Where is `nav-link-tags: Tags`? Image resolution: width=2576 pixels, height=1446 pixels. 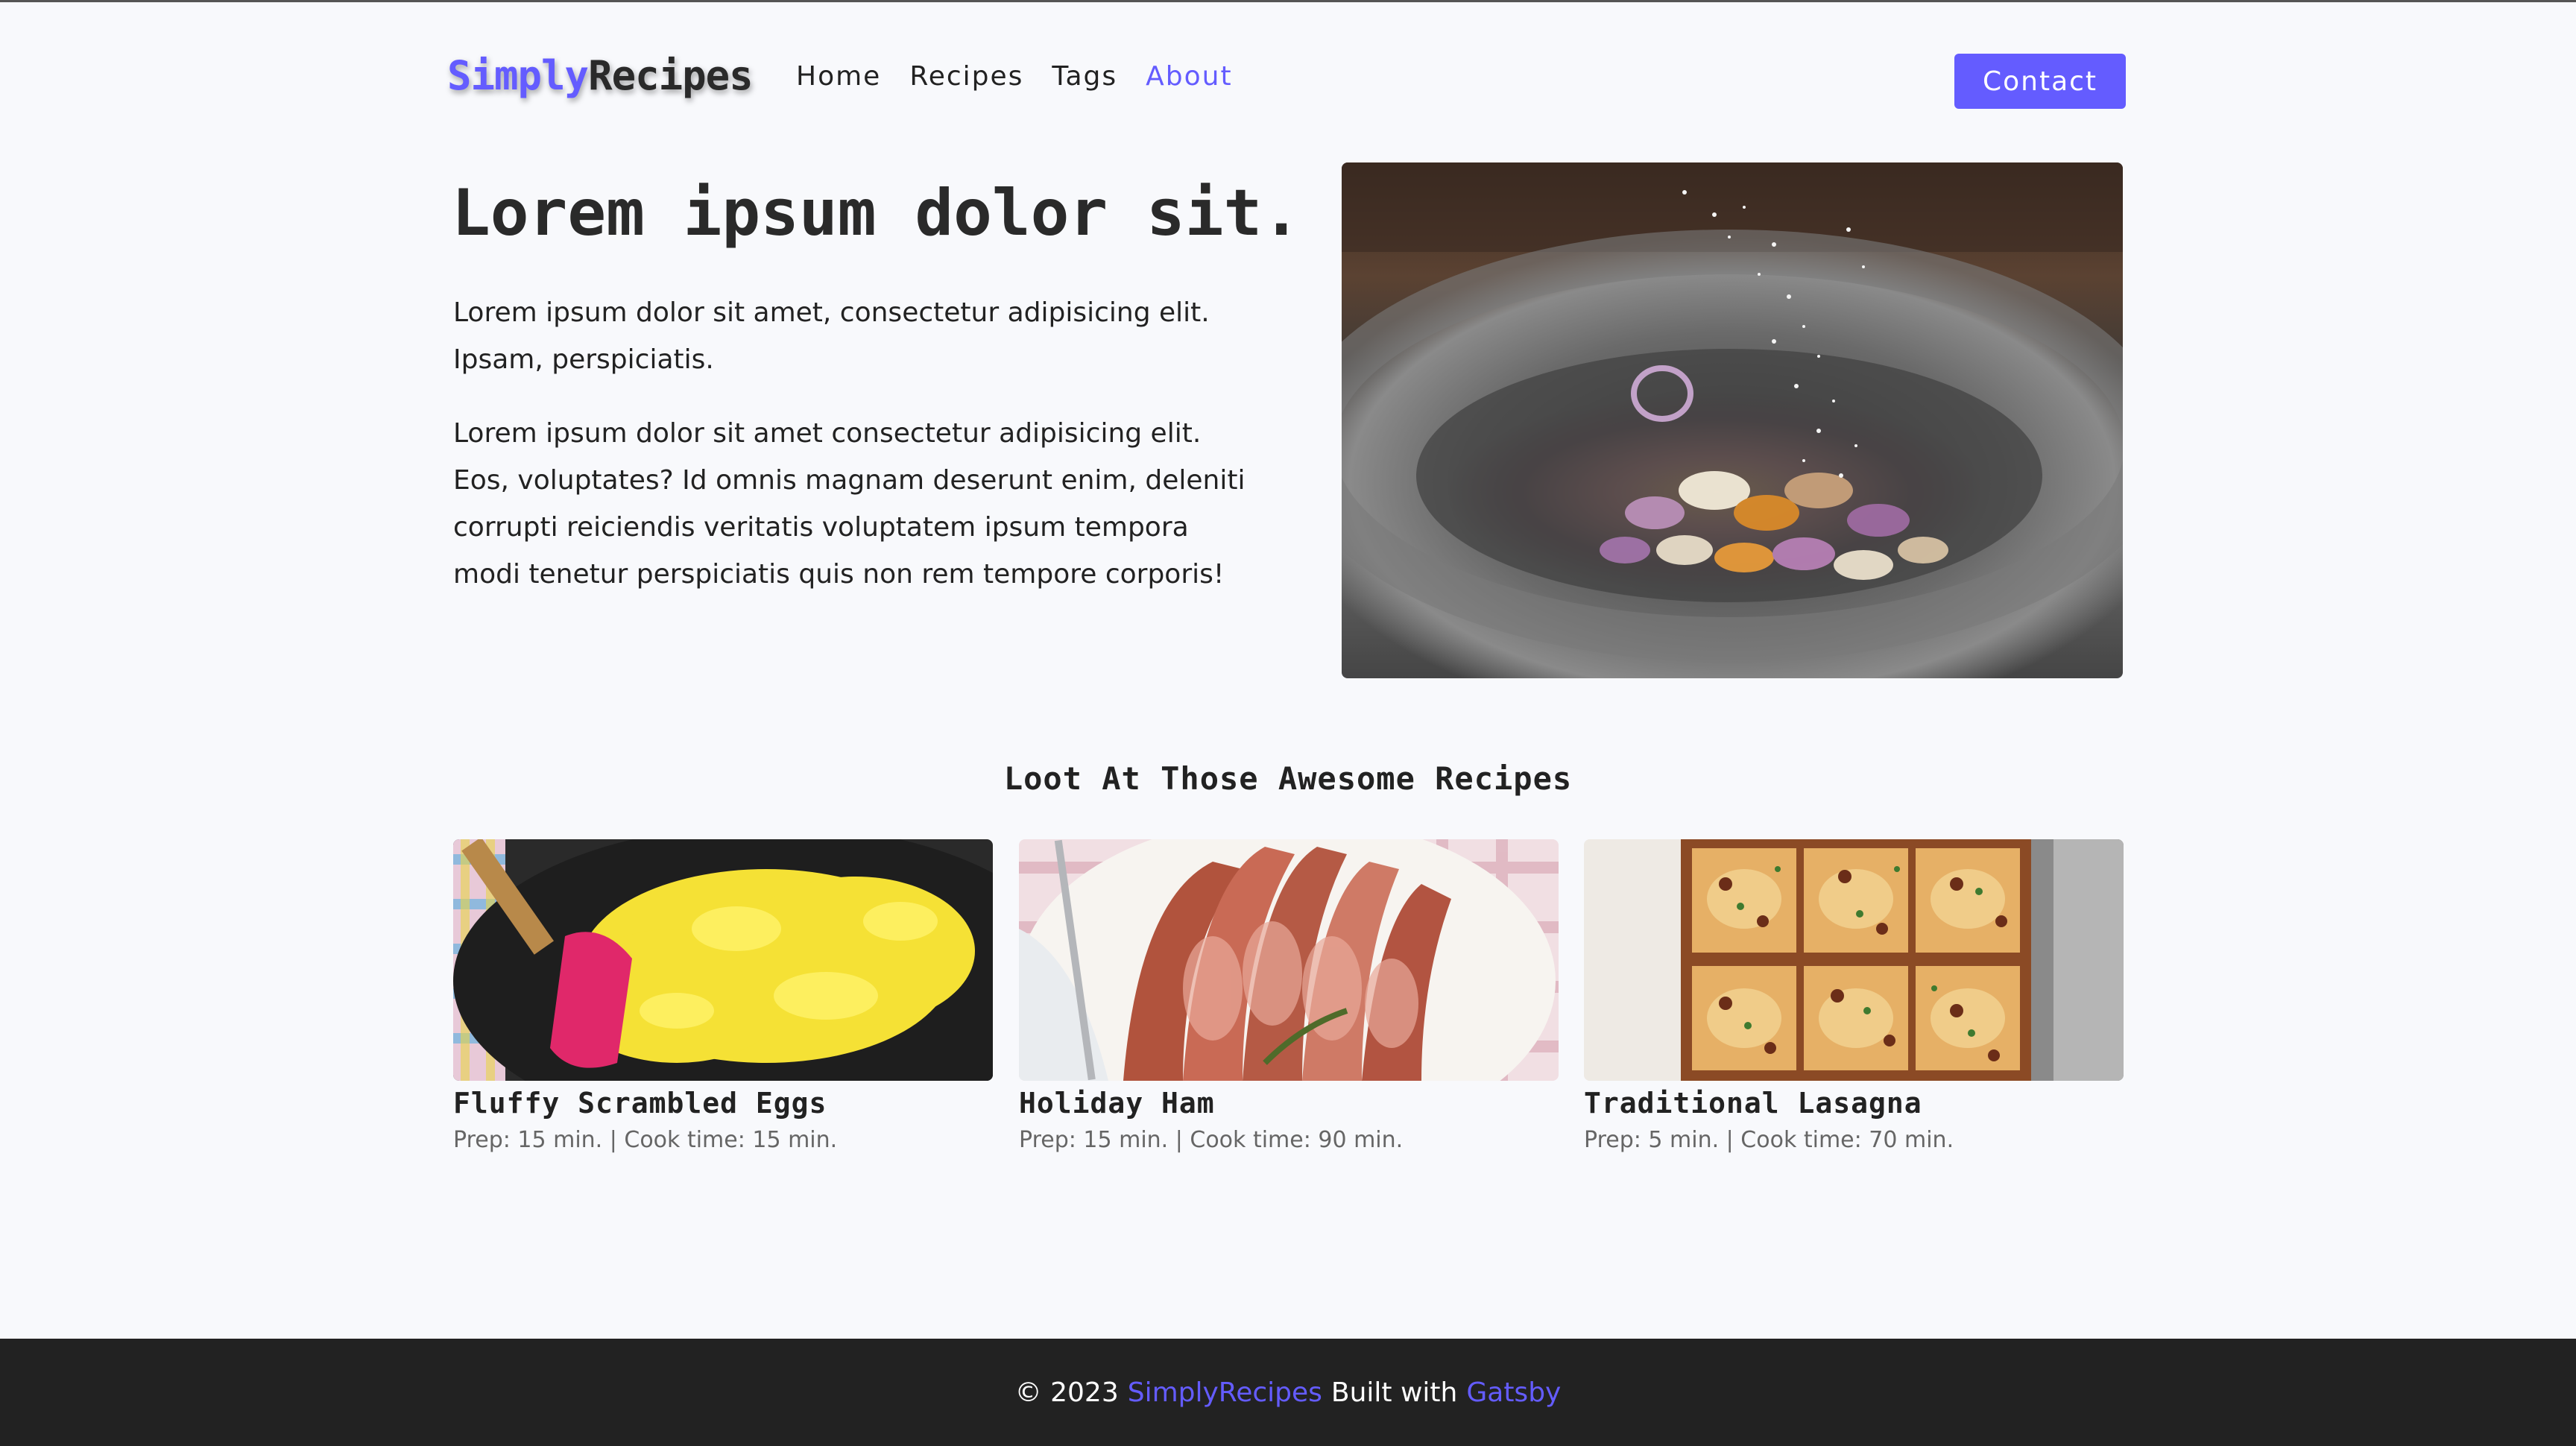 nav-link-tags: Tags is located at coordinates (1084, 76).